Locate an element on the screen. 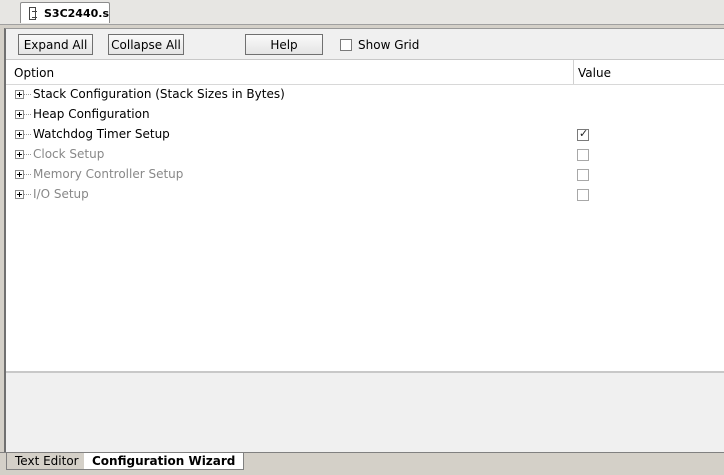 This screenshot has height=475, width=724. document-icon is located at coordinates (33, 13).